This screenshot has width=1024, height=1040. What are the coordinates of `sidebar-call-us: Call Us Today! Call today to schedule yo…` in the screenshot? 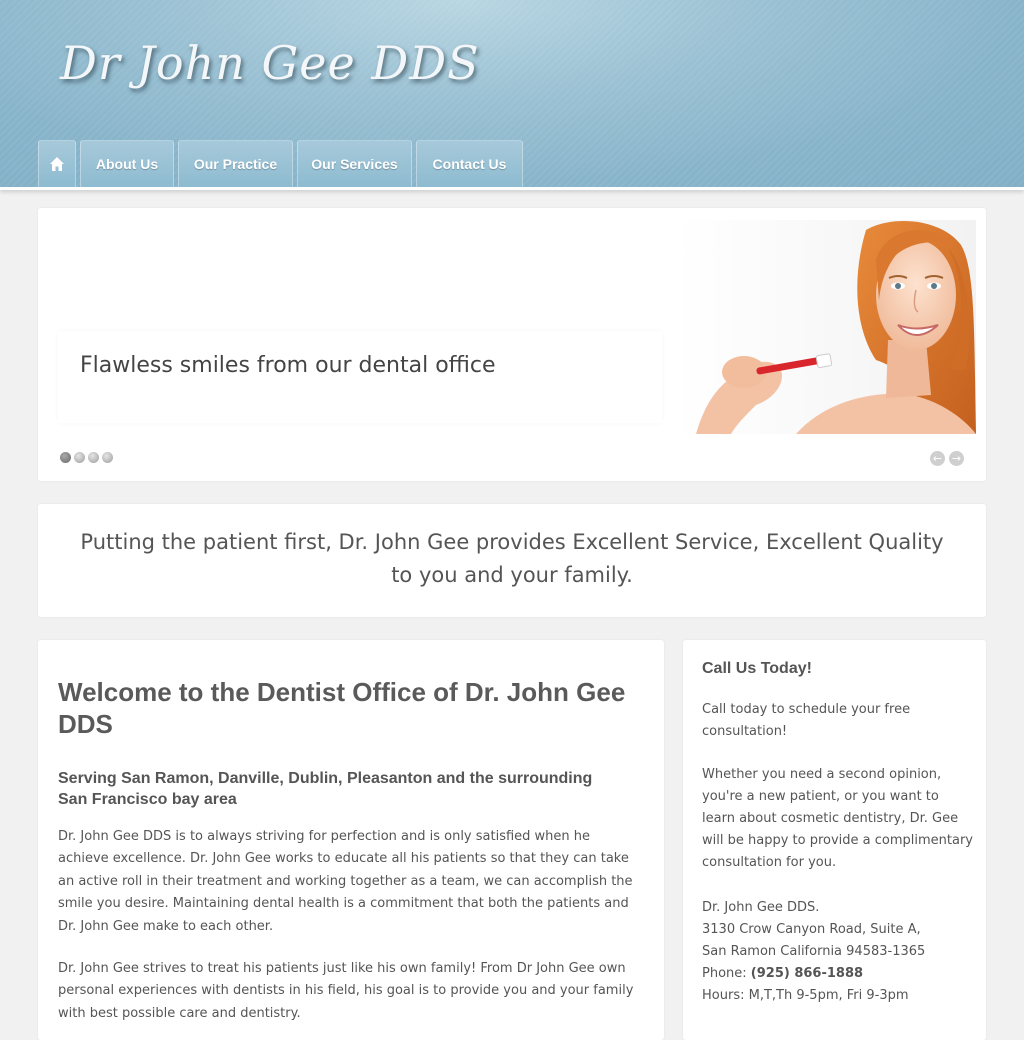 It's located at (834, 840).